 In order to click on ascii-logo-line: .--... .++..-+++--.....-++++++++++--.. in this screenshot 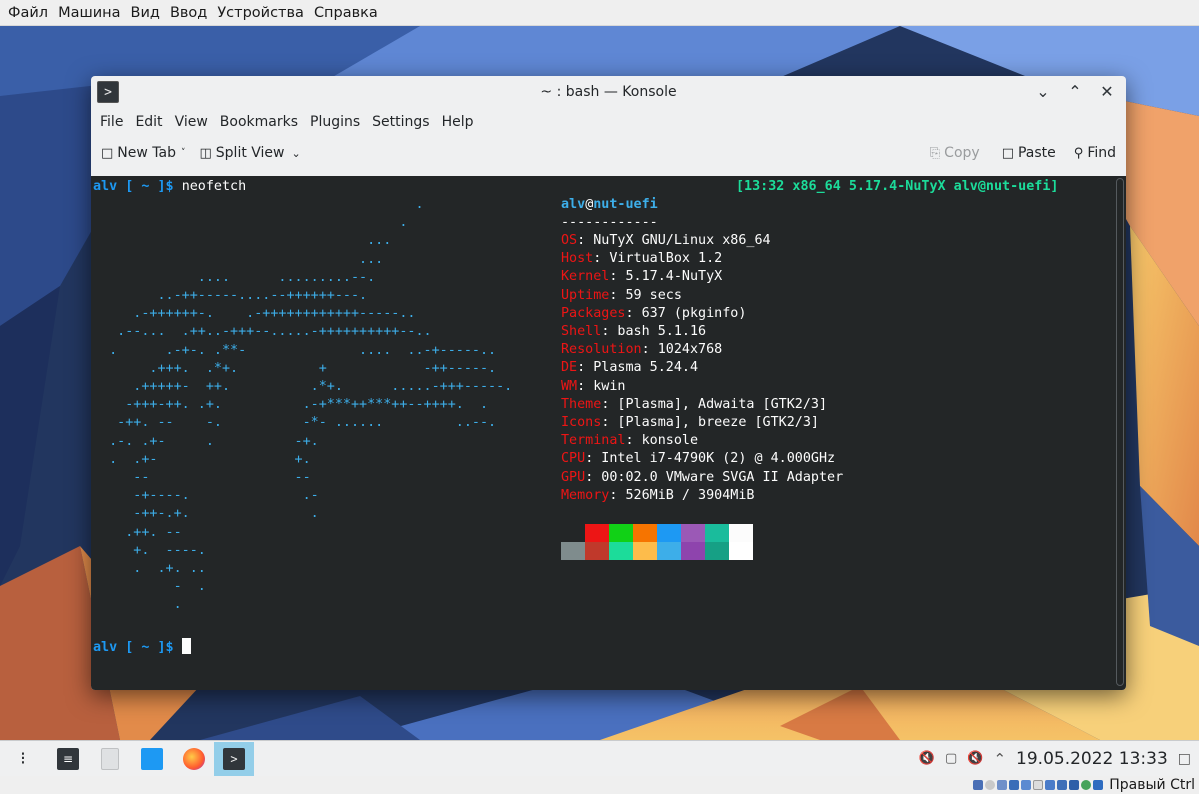, I will do `click(262, 332)`.